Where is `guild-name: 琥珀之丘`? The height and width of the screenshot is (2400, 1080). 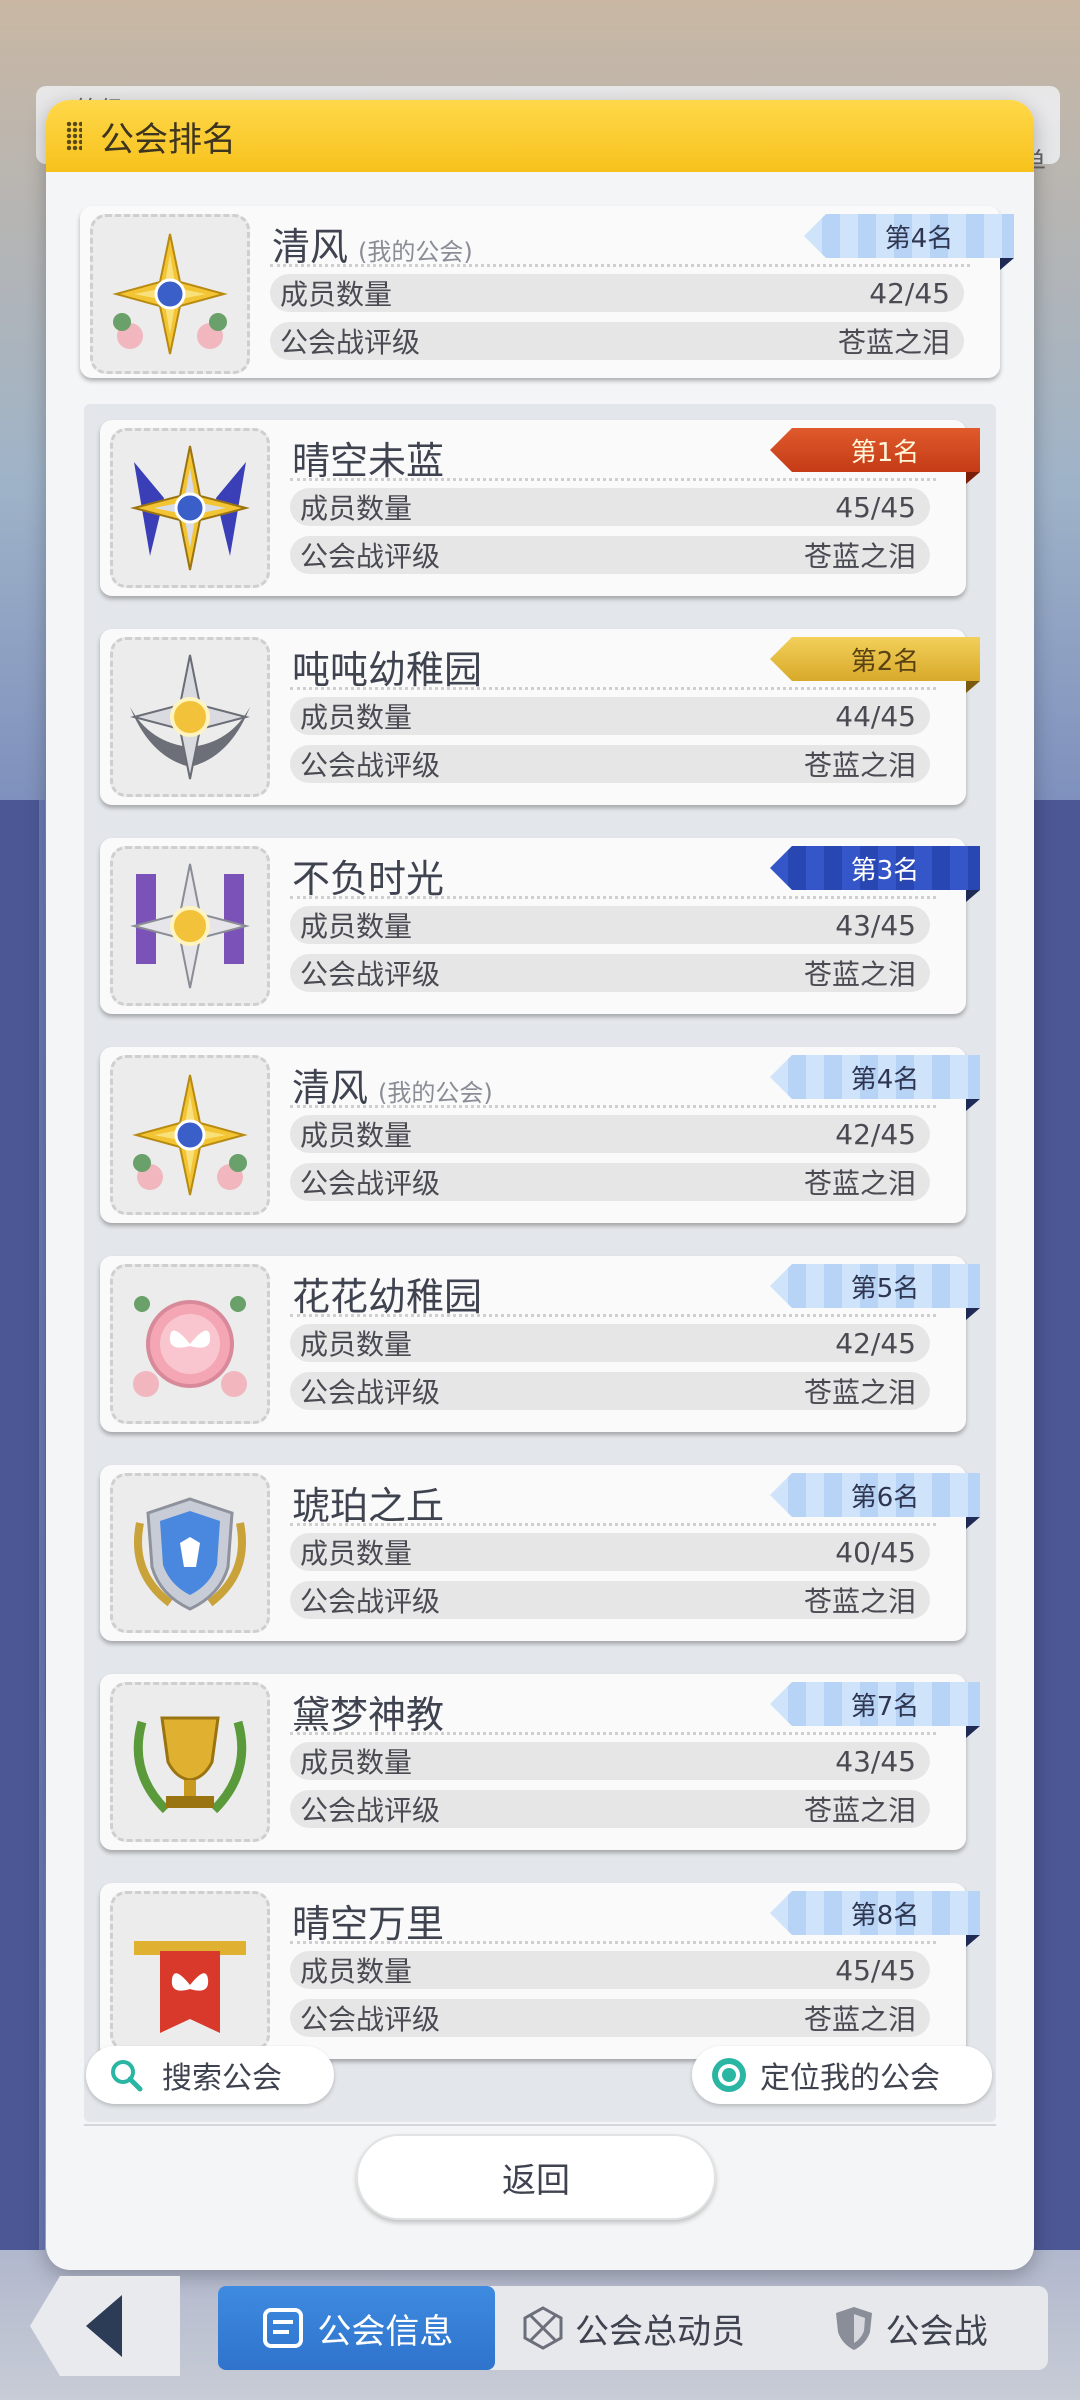
guild-name: 琥珀之丘 is located at coordinates (368, 1506).